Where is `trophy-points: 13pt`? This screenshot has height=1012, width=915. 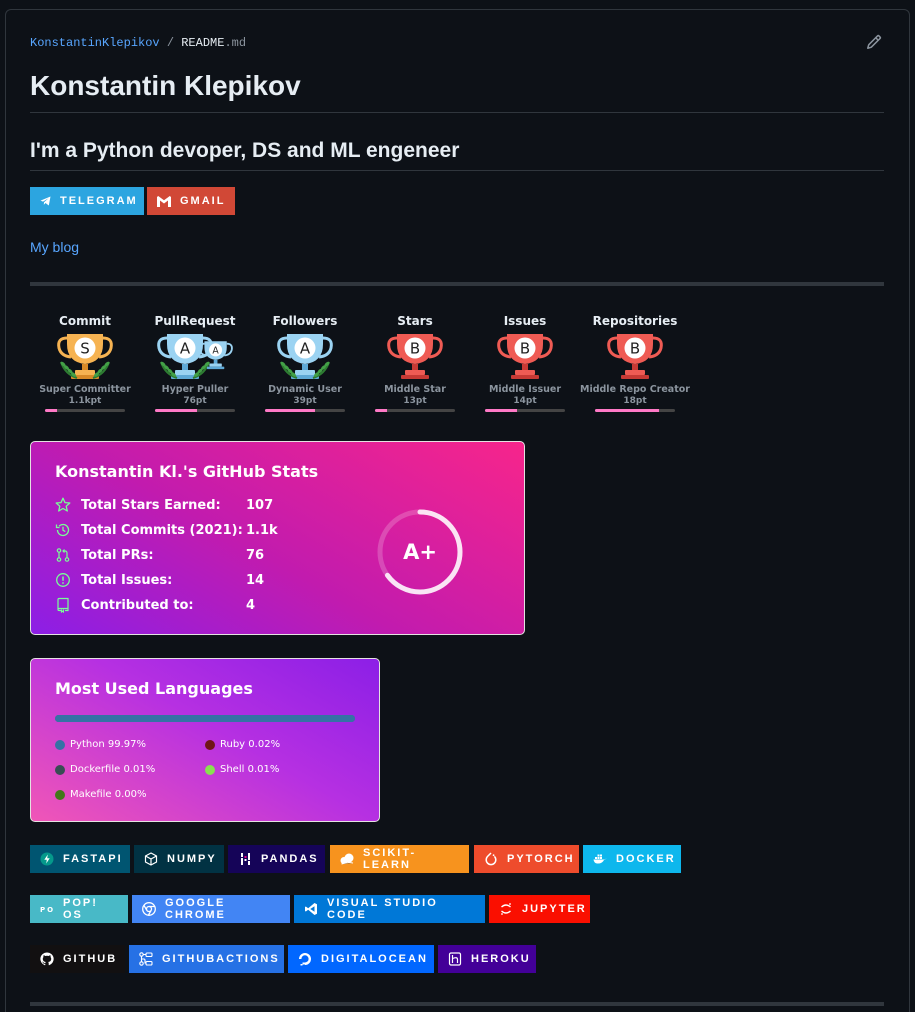
trophy-points: 13pt is located at coordinates (415, 401).